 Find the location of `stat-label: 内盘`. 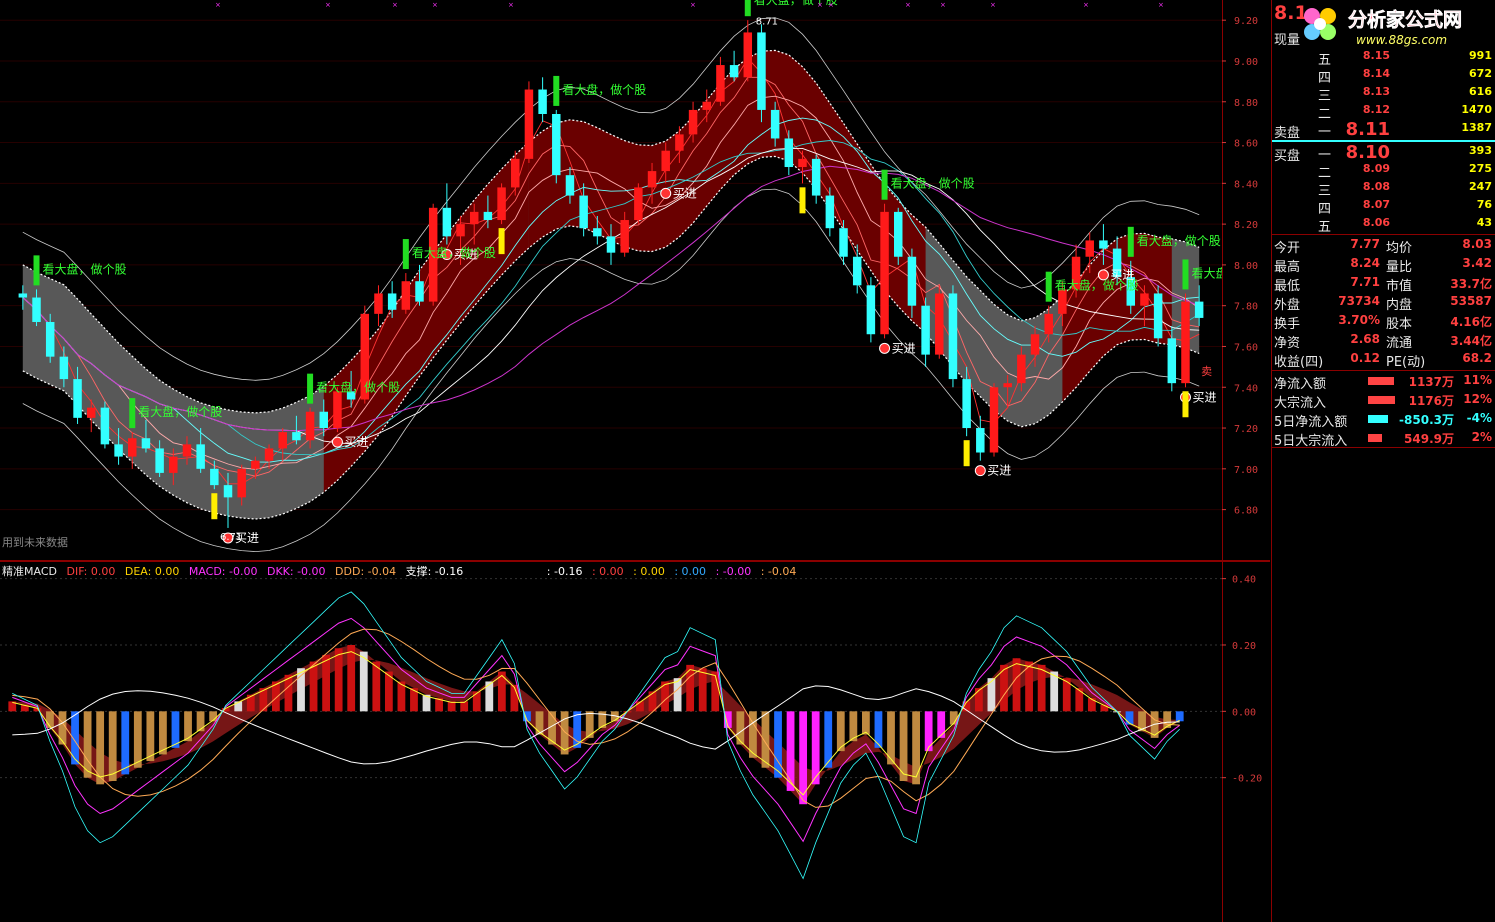

stat-label: 内盘 is located at coordinates (1399, 305).